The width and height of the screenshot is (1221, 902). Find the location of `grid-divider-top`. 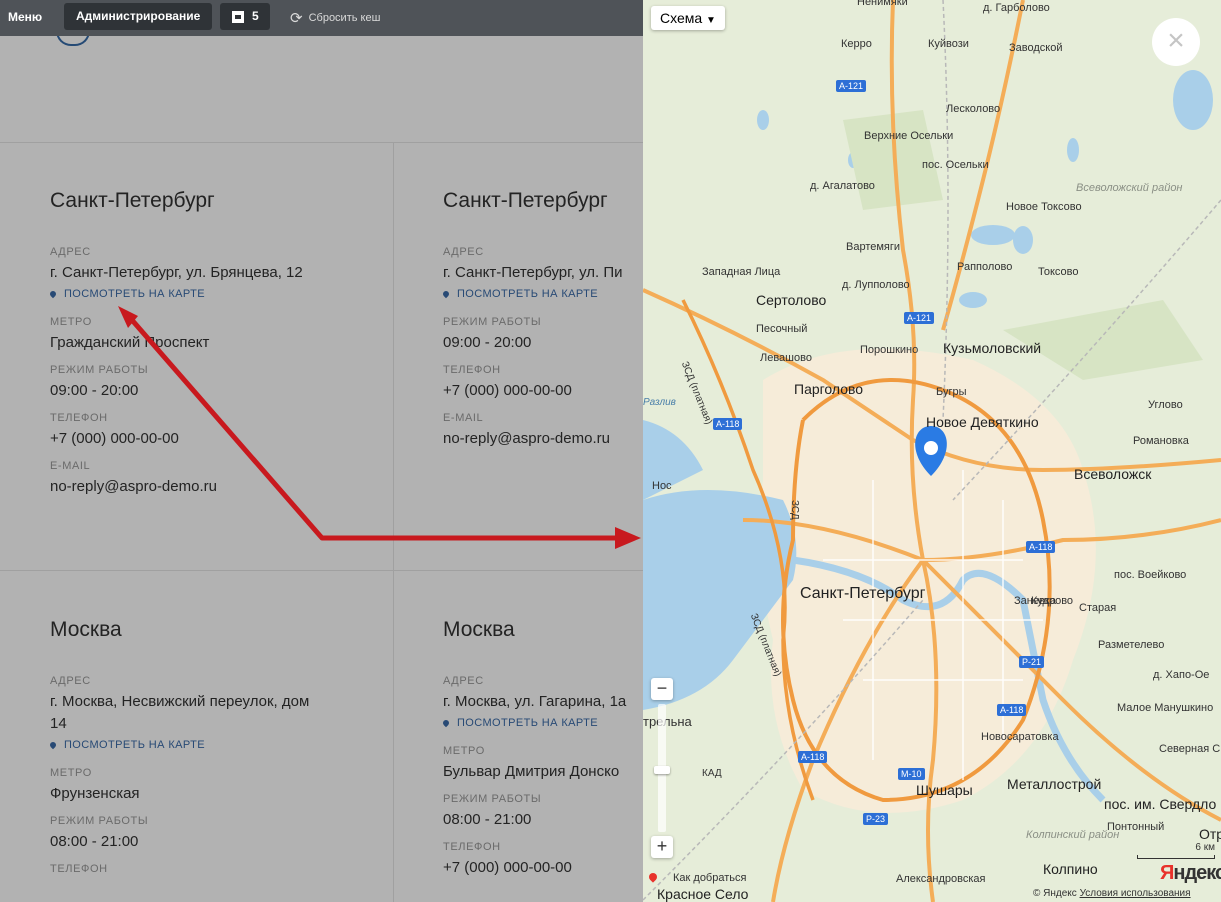

grid-divider-top is located at coordinates (321, 142).